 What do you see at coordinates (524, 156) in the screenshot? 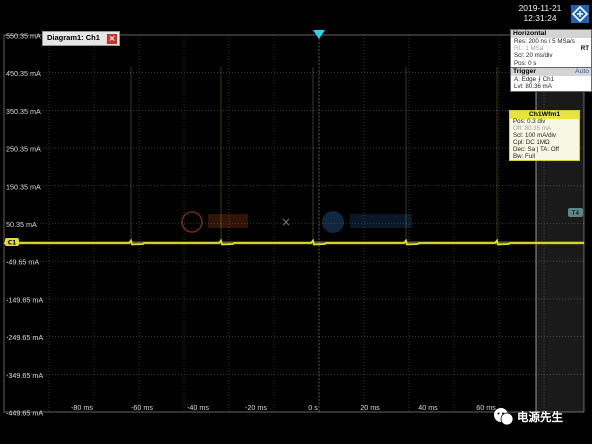
I see `channel-row-text: Bw: Full` at bounding box center [524, 156].